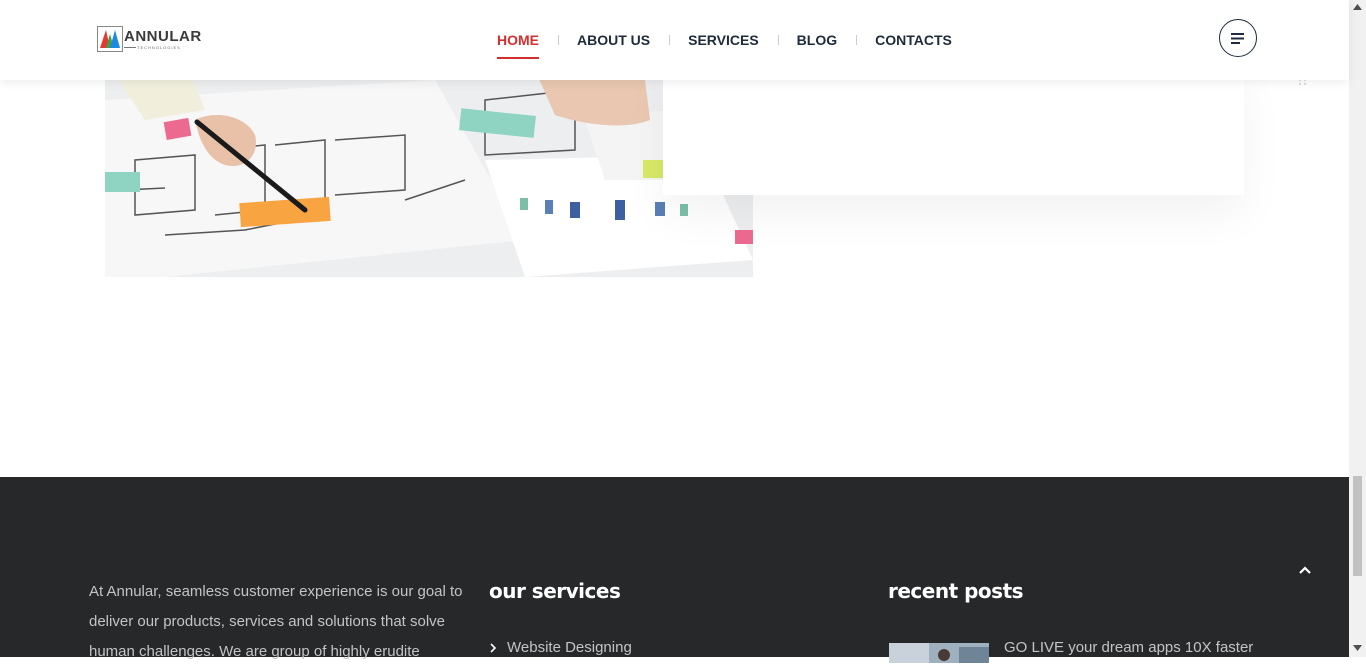 The width and height of the screenshot is (1366, 667). I want to click on logo-divider, so click(130, 47).